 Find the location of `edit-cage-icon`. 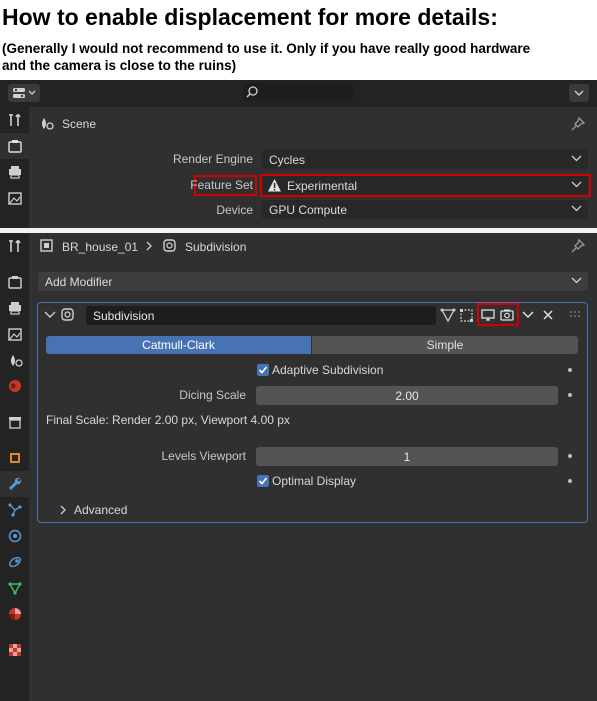

edit-cage-icon is located at coordinates (448, 315).